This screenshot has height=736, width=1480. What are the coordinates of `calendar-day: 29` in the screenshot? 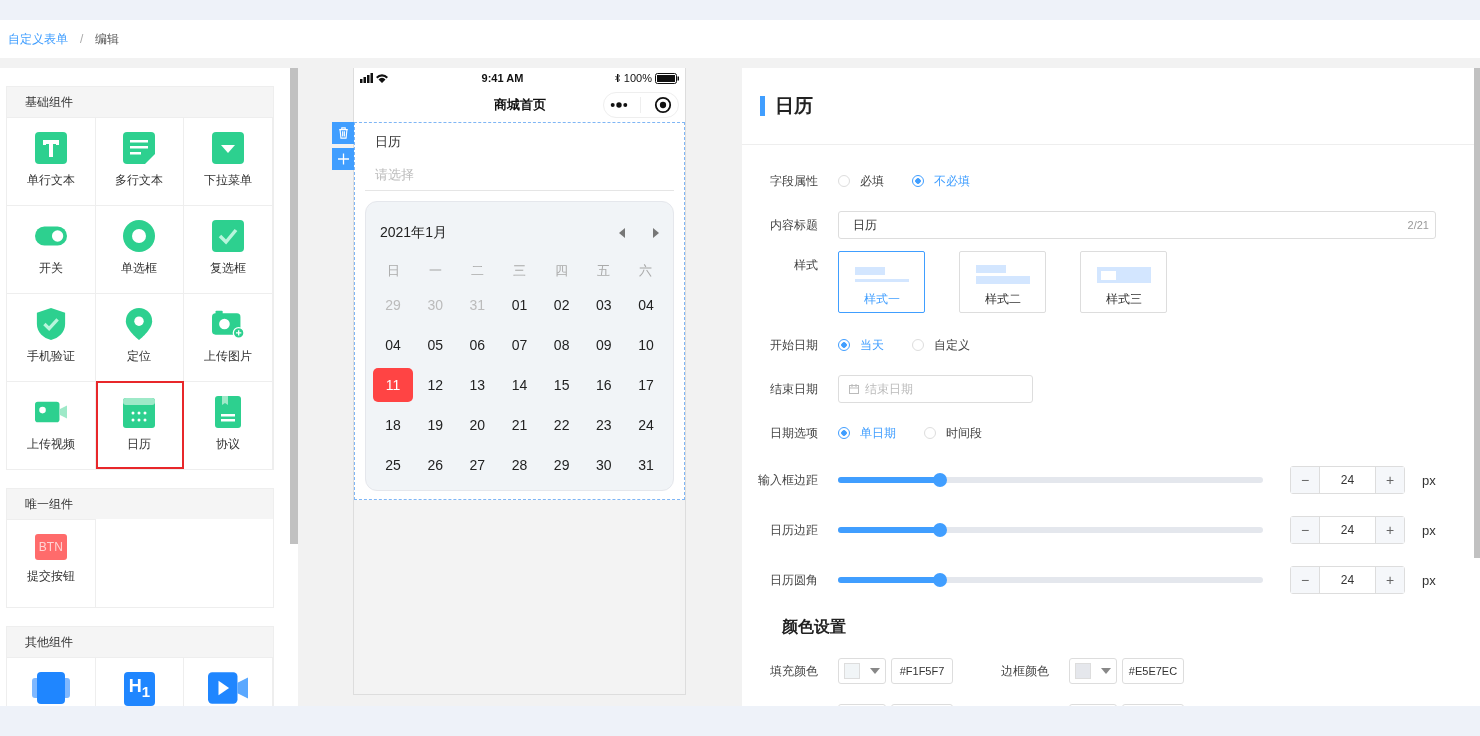 It's located at (561, 465).